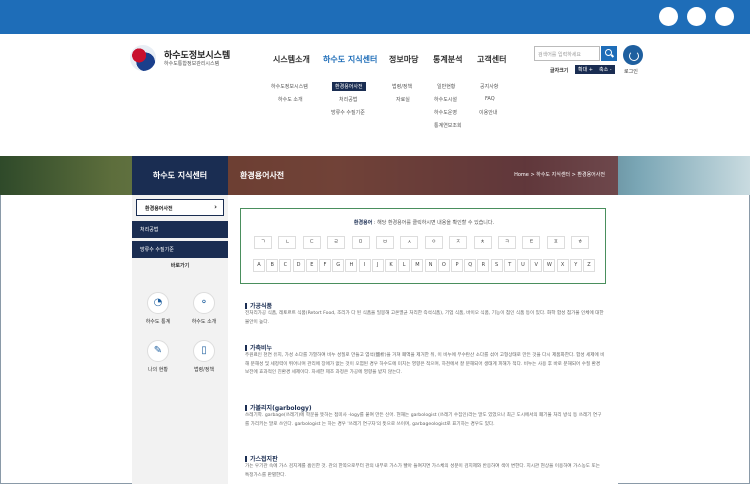 The image size is (750, 484). I want to click on submenu-guide: 이용안내, so click(488, 112).